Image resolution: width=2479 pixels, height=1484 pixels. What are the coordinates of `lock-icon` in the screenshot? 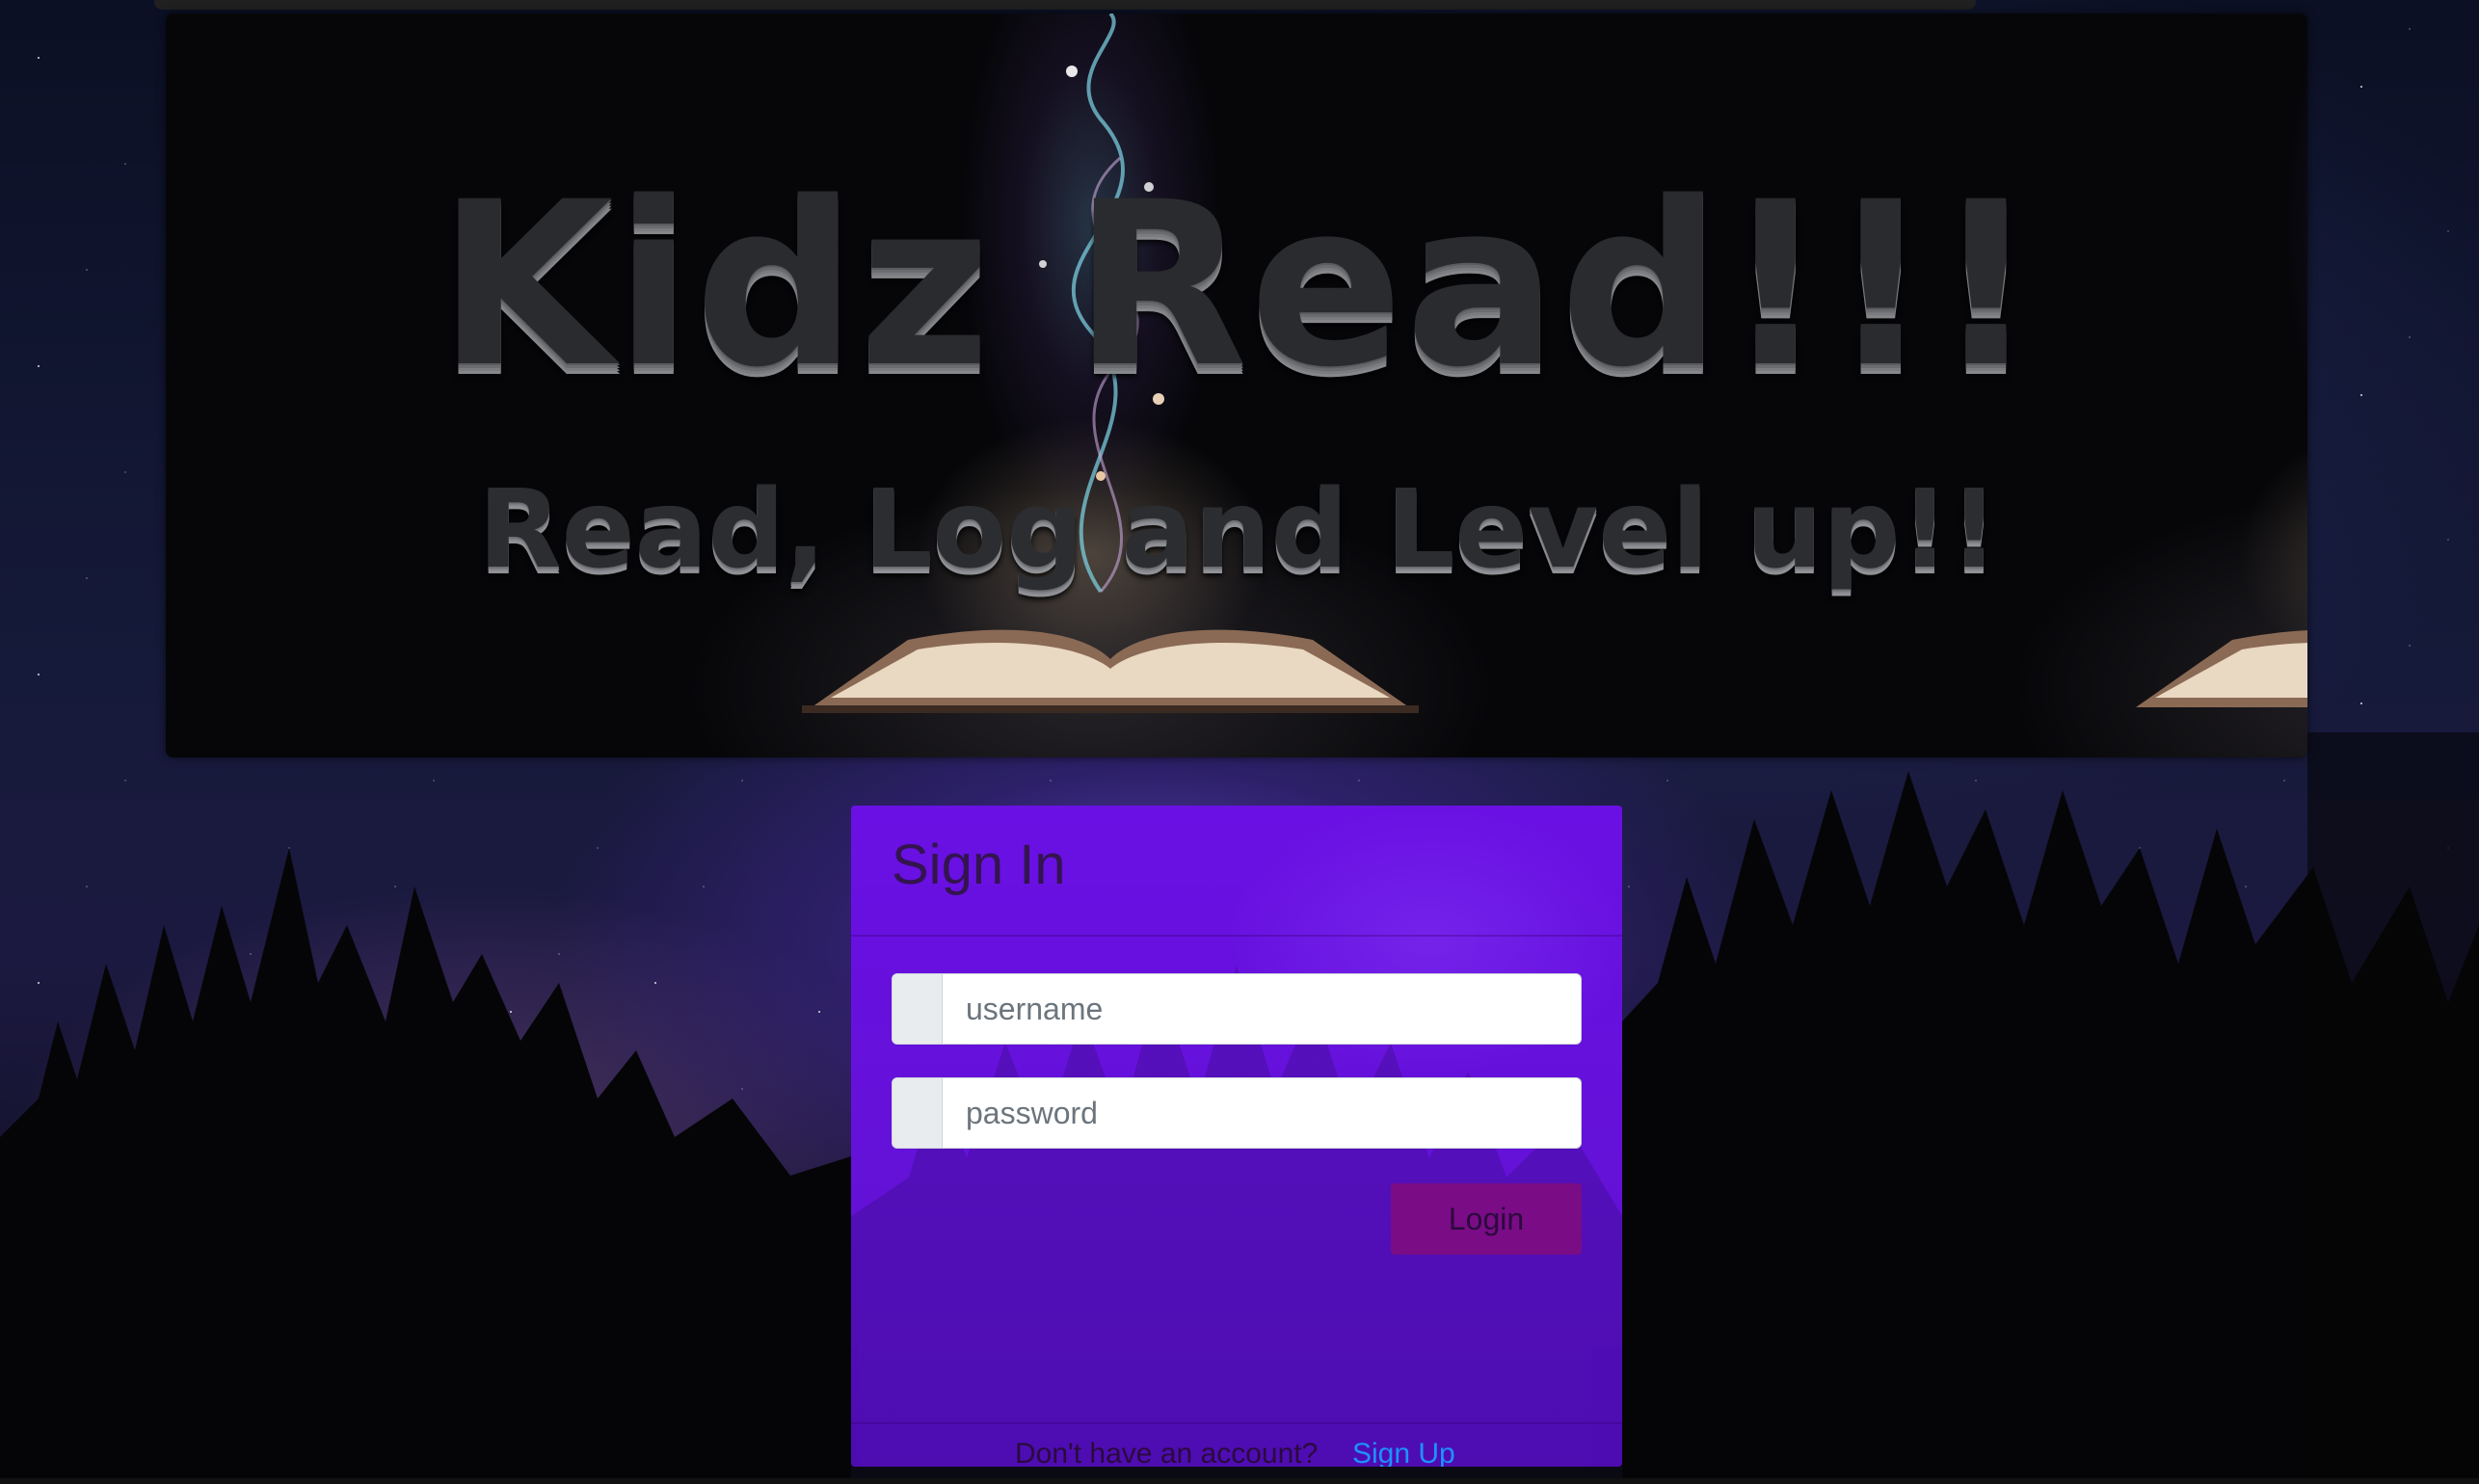 It's located at (918, 1113).